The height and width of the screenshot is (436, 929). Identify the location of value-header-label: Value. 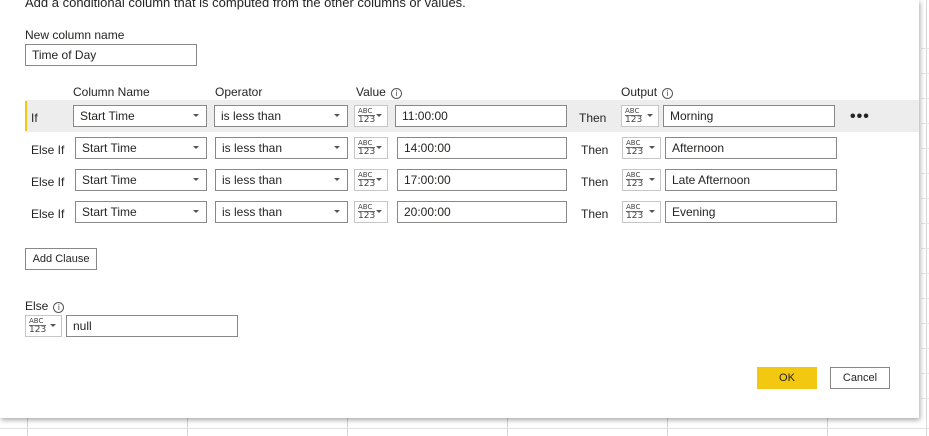
(371, 92).